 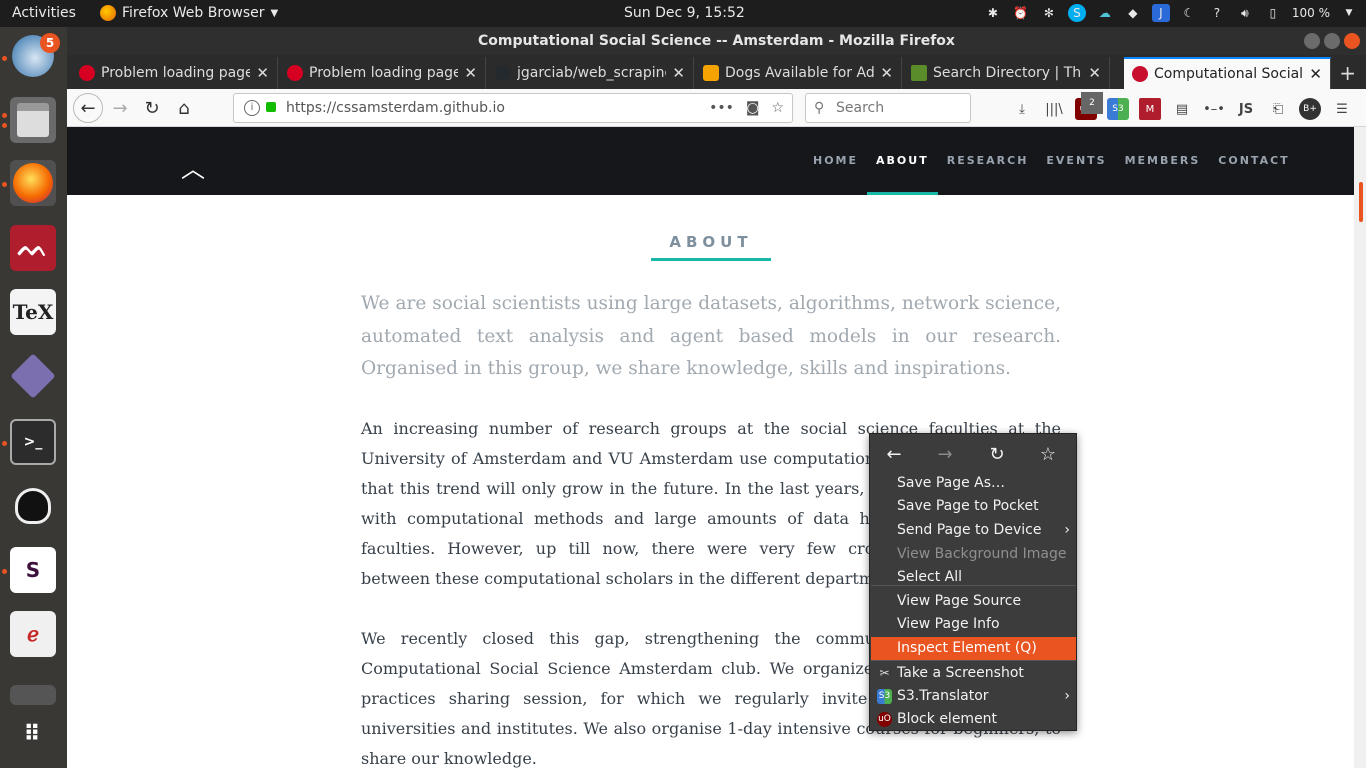 I want to click on new-tab-button: +, so click(x=1347, y=73).